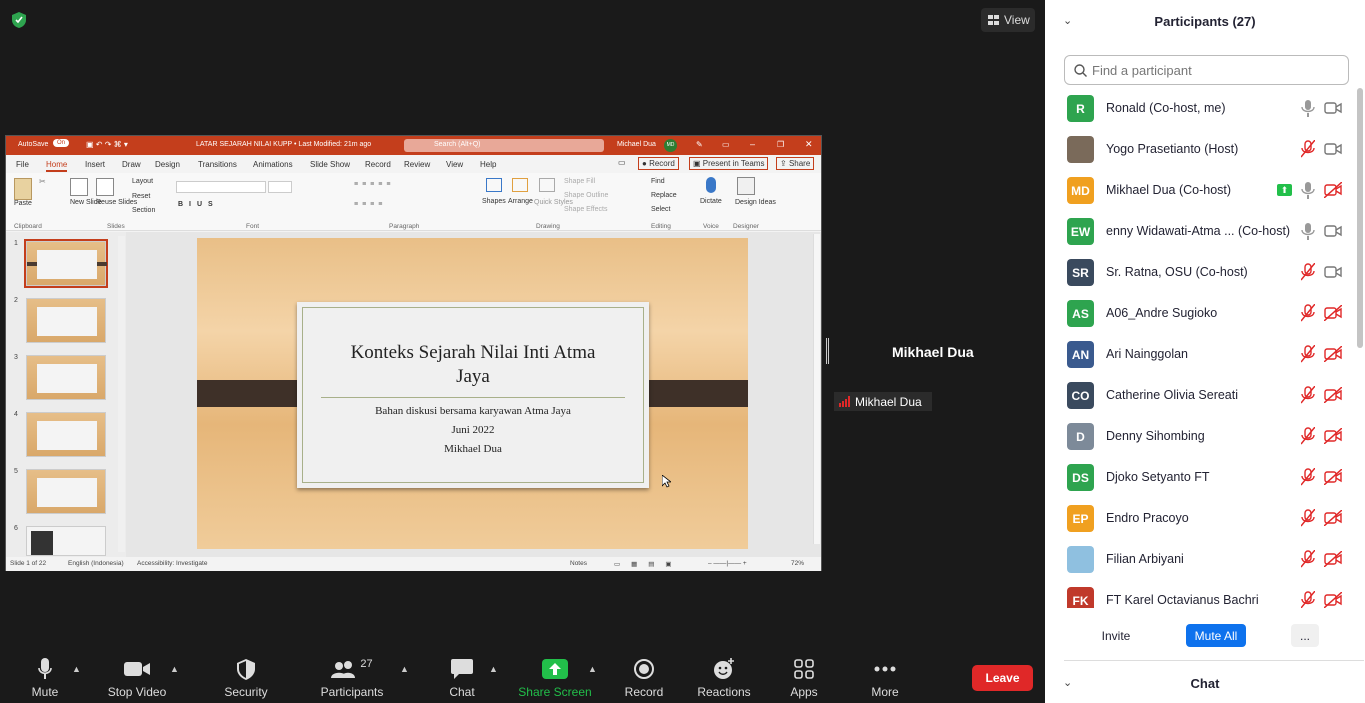  Describe the element at coordinates (1308, 190) in the screenshot. I see `microphone-icon` at that location.